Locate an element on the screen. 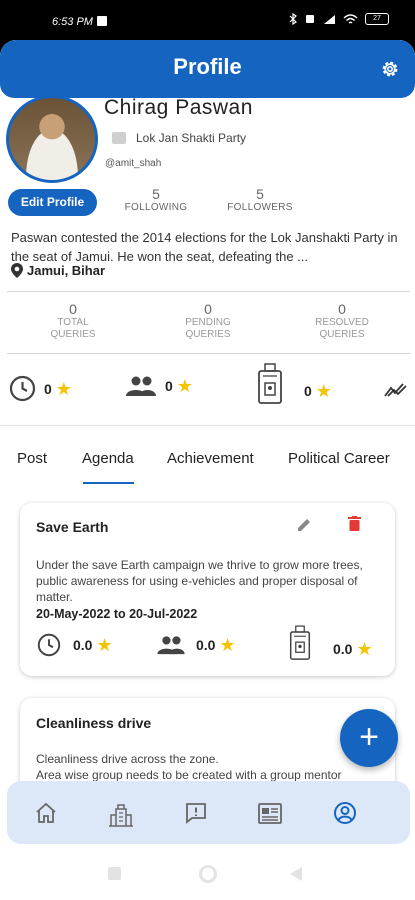  profile-tabs: Post Agenda Achievement Political Career is located at coordinates (207, 467).